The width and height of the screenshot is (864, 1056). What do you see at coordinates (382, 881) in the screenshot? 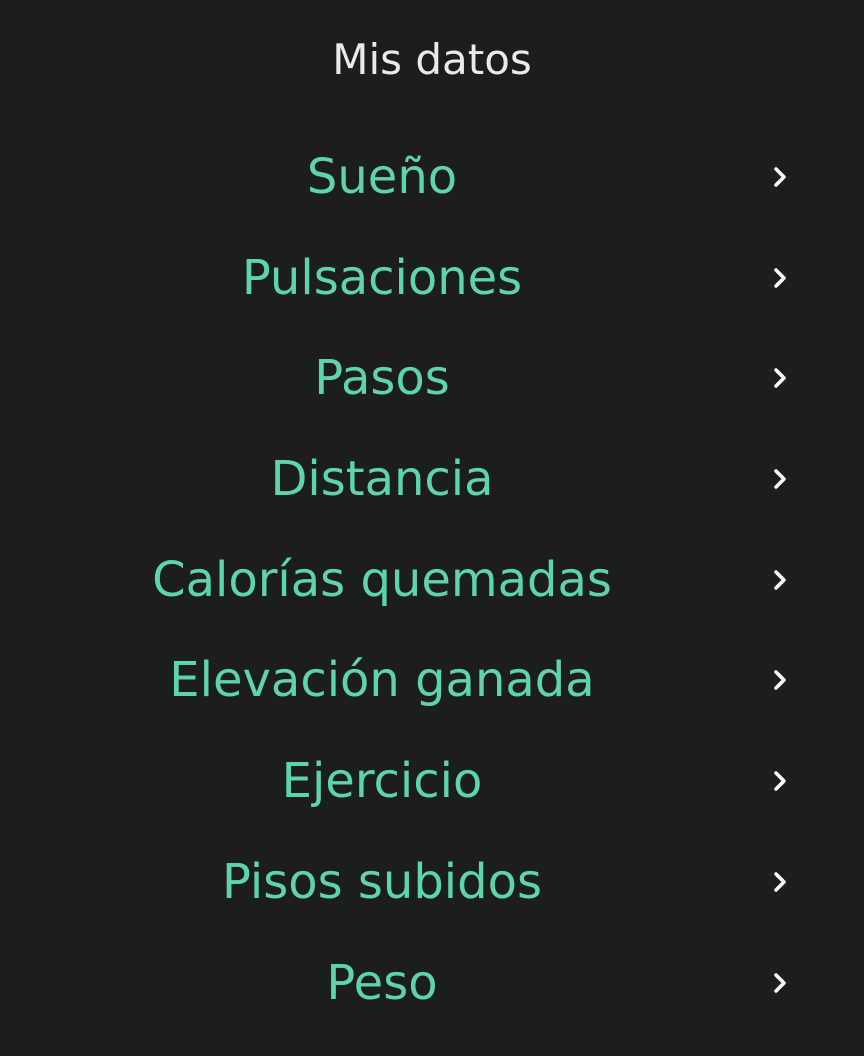
I see `menu-item-label: Pisos subidos` at bounding box center [382, 881].